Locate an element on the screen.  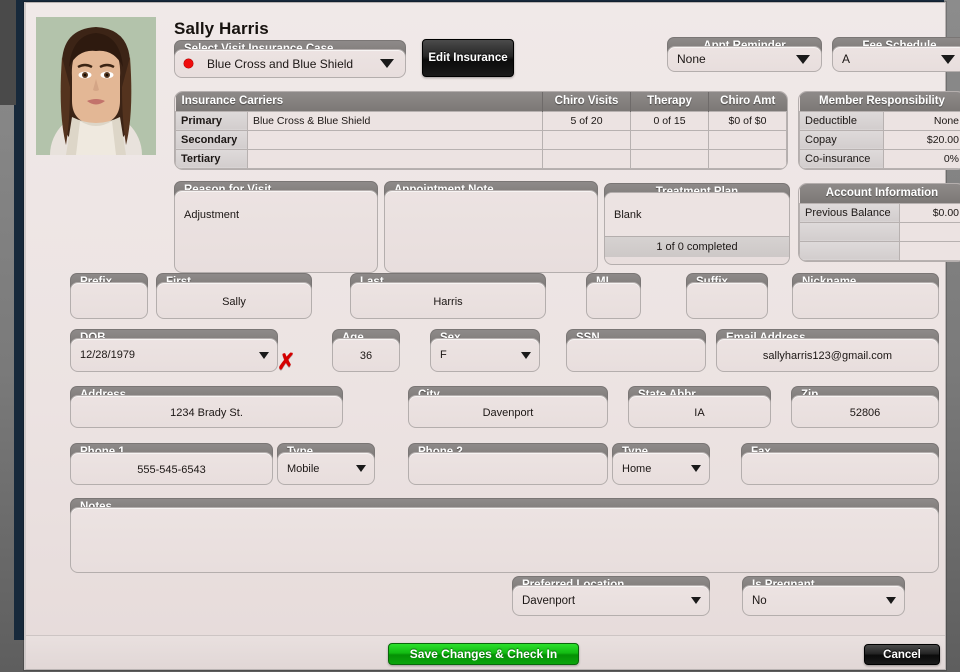
member-responsibility-title: Member Responsibility is located at coordinates (879, 101).